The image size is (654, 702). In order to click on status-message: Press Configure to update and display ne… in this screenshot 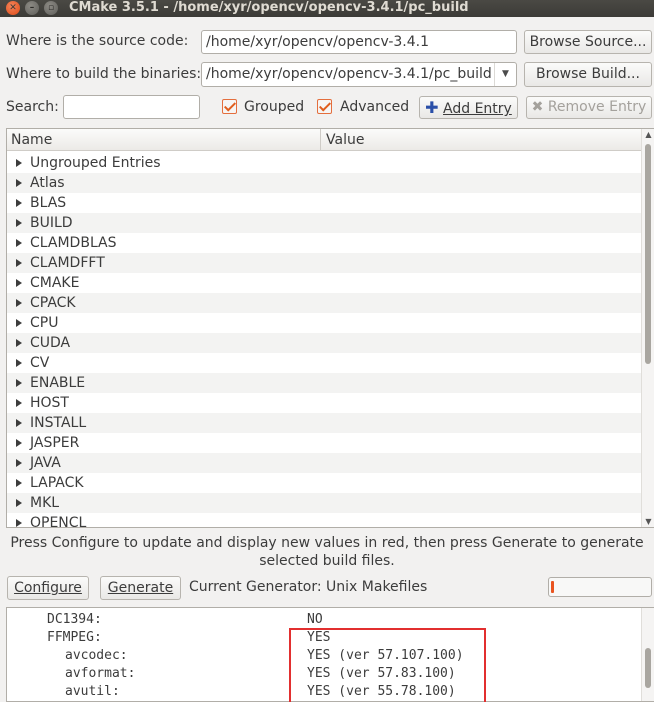, I will do `click(327, 552)`.